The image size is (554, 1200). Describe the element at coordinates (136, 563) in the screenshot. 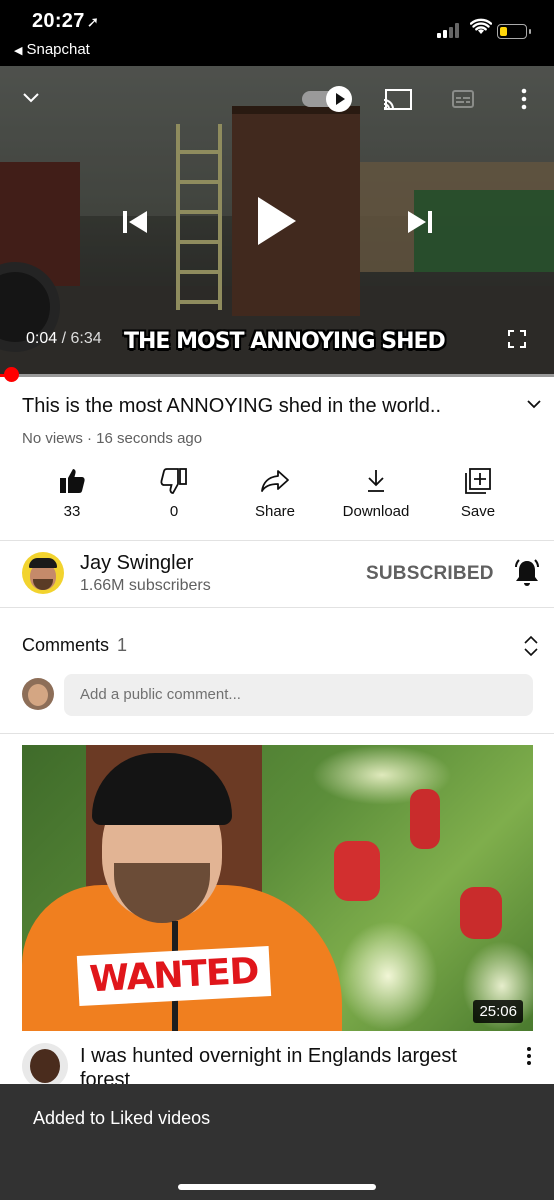

I see `channel-name: Jay Swingler` at that location.